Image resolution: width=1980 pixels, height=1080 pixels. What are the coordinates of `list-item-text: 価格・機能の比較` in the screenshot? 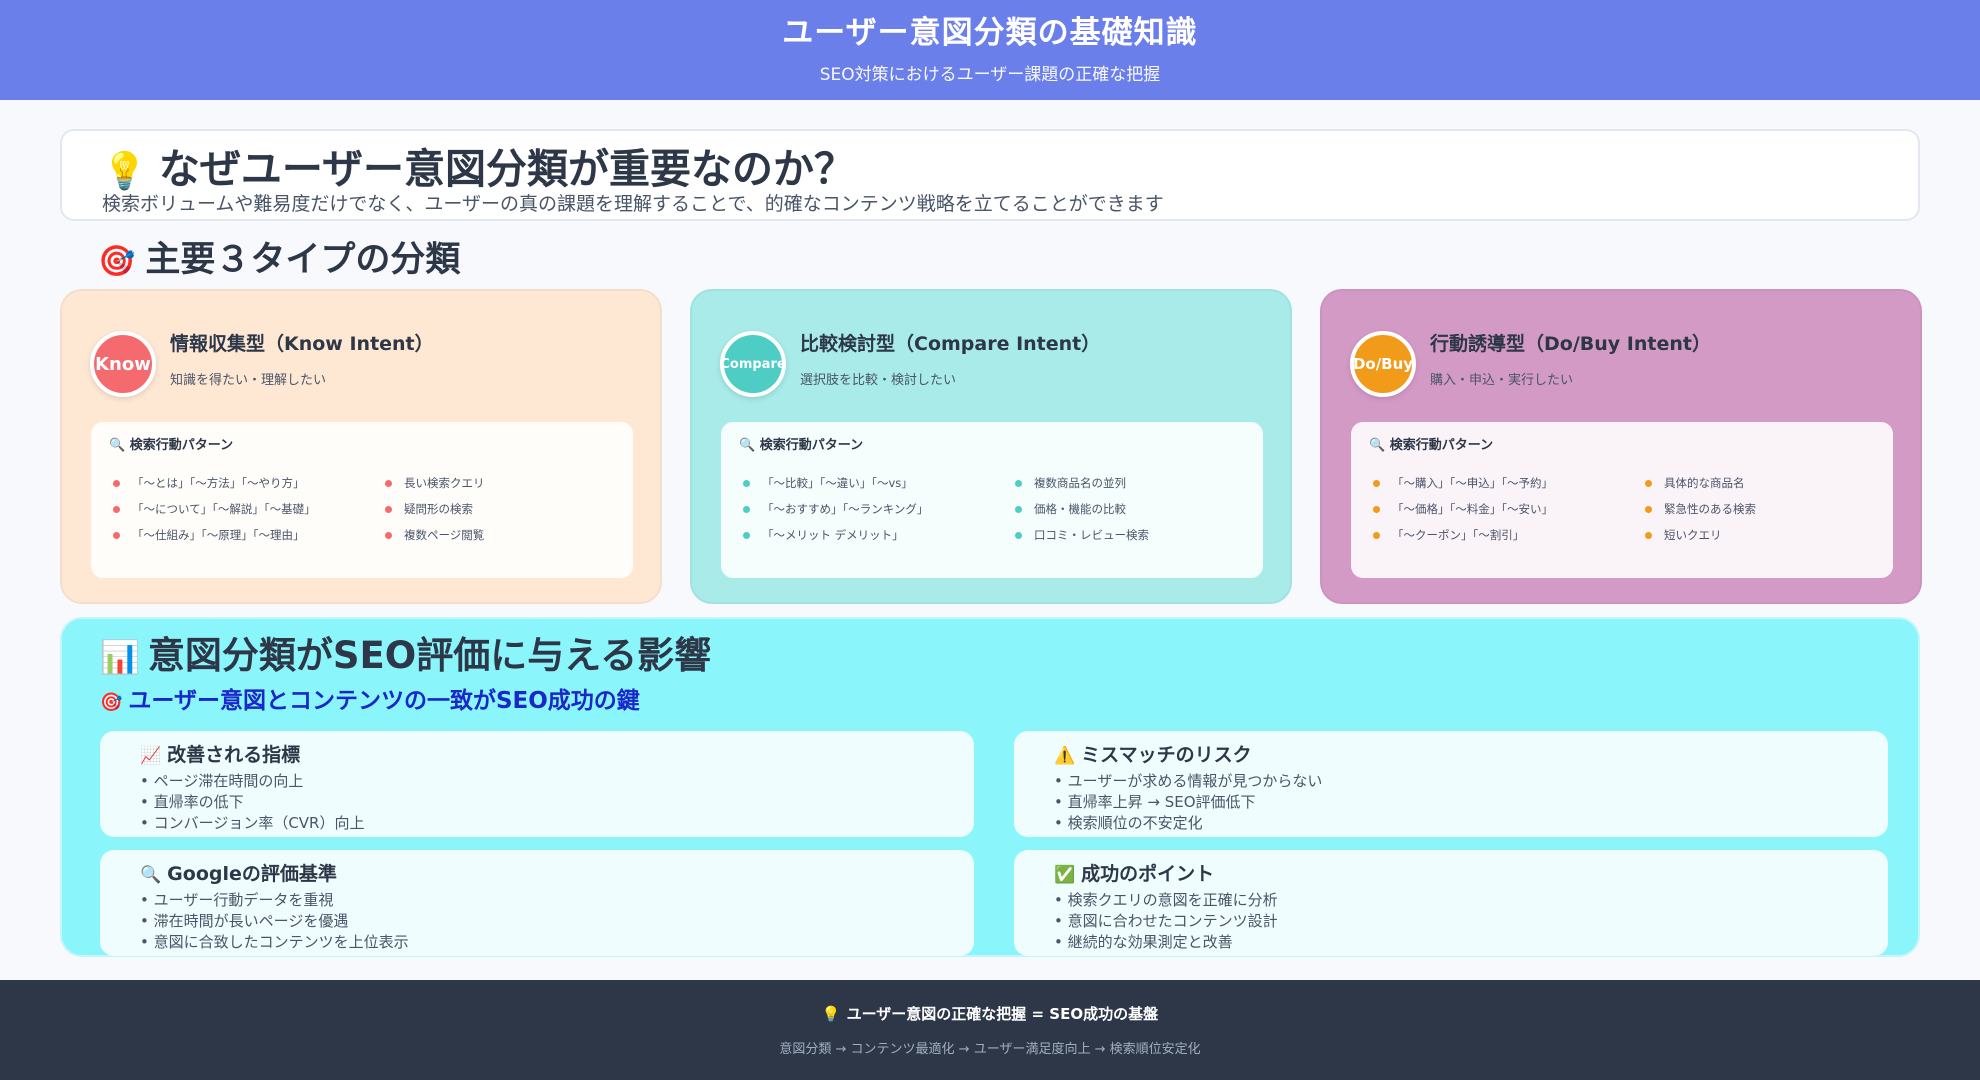 It's located at (1080, 509).